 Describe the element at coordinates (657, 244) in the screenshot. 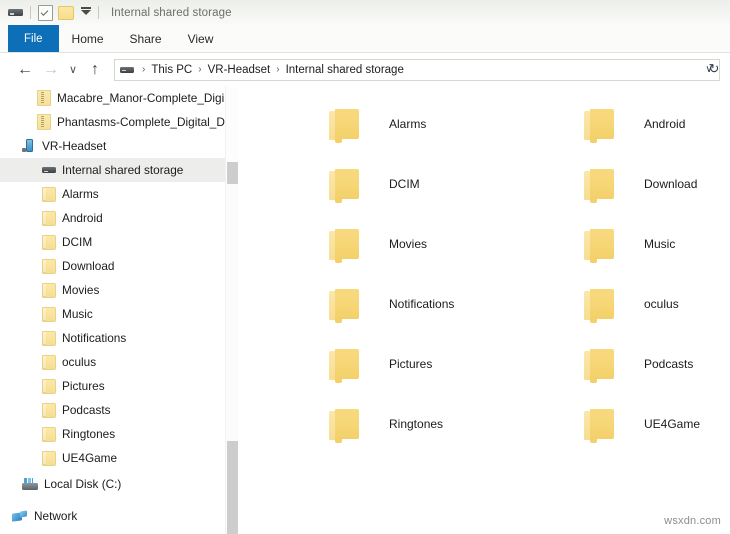

I see `file-item-music: Music` at that location.